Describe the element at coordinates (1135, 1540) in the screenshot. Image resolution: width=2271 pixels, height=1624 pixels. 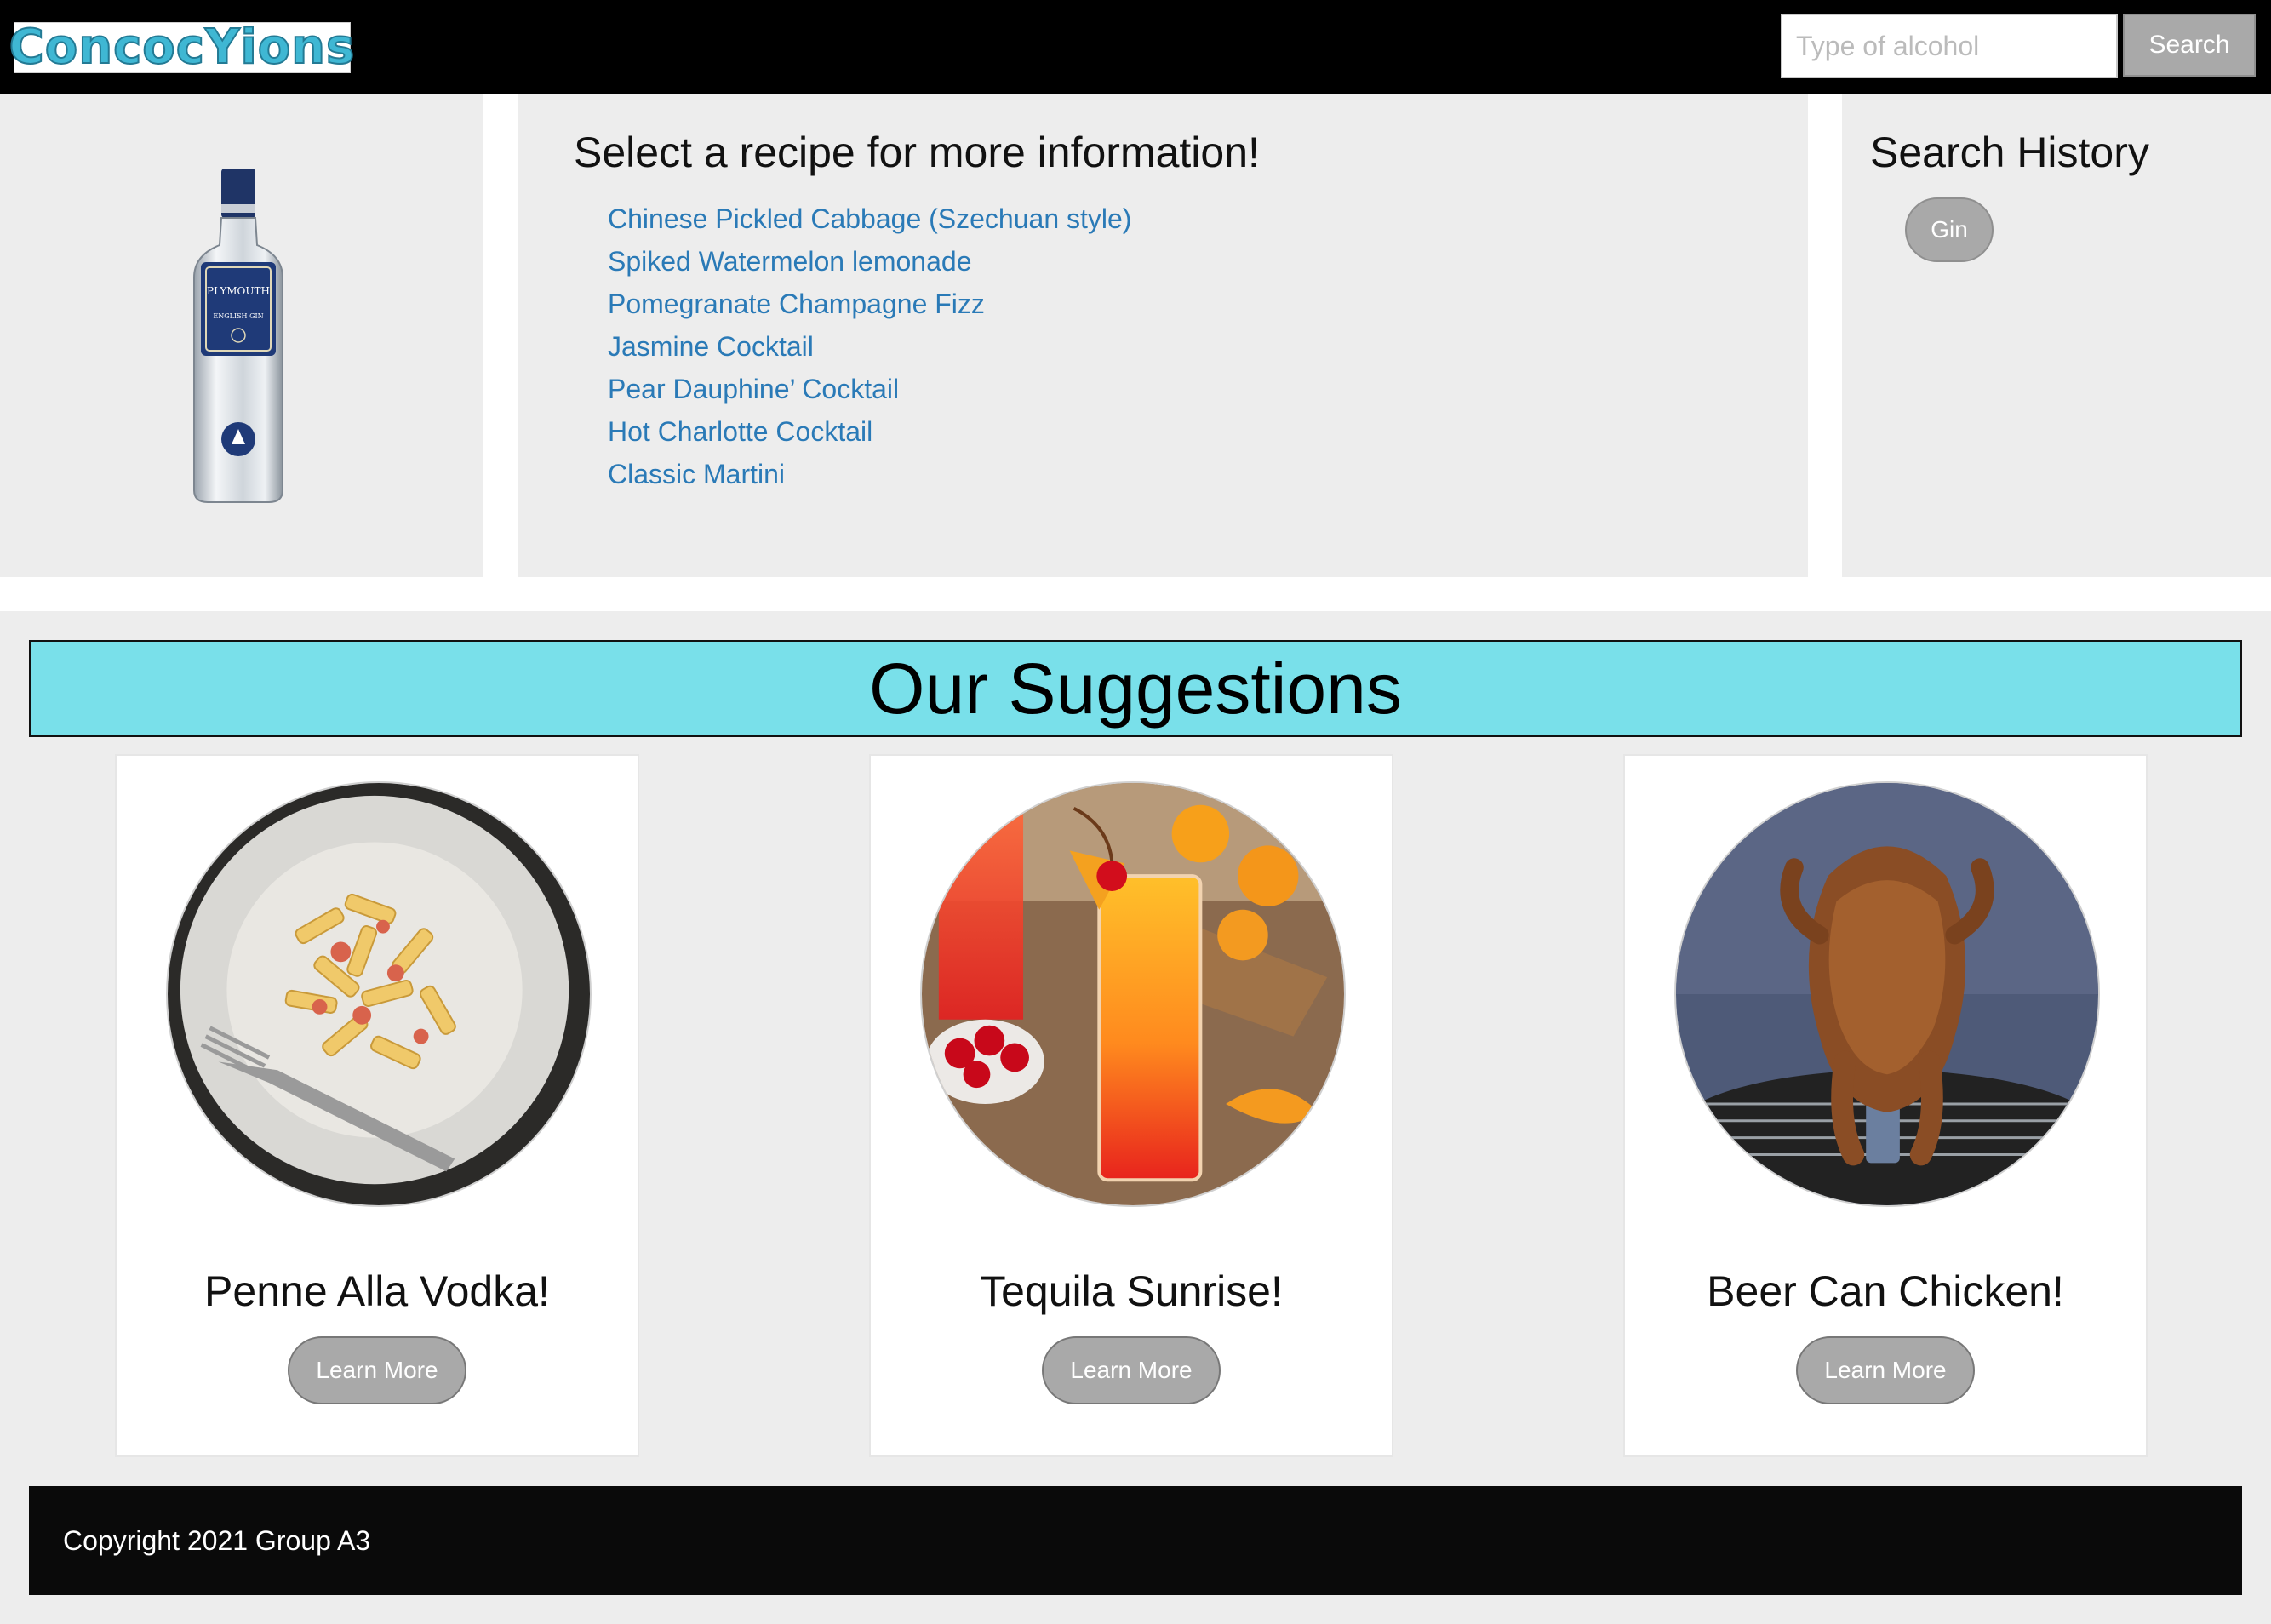
I see `footer: Copyright 2021 Group A3` at that location.